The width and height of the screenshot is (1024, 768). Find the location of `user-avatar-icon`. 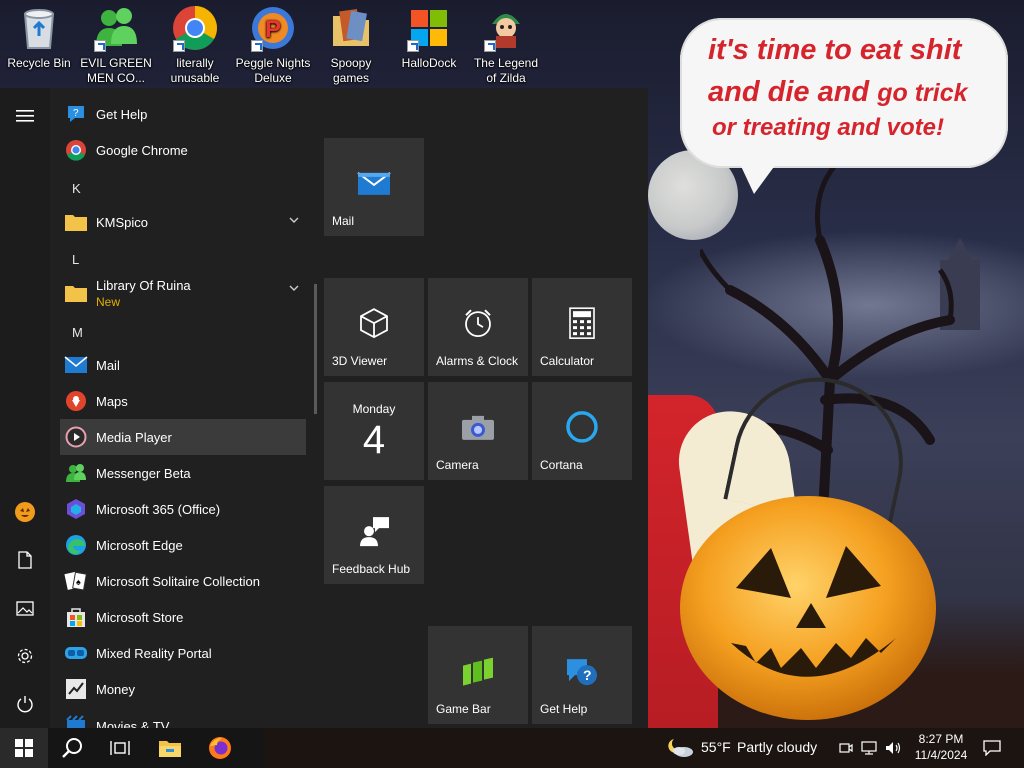

user-avatar-icon is located at coordinates (25, 512).